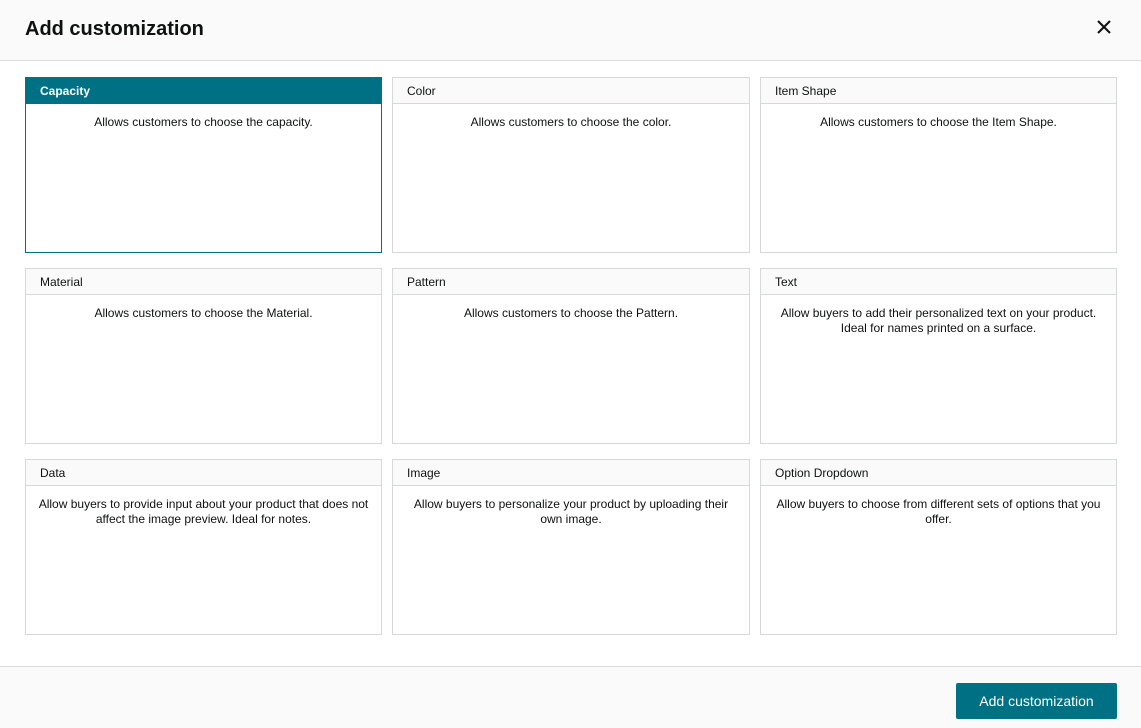 Image resolution: width=1141 pixels, height=728 pixels. What do you see at coordinates (203, 282) in the screenshot?
I see `card-title: Material` at bounding box center [203, 282].